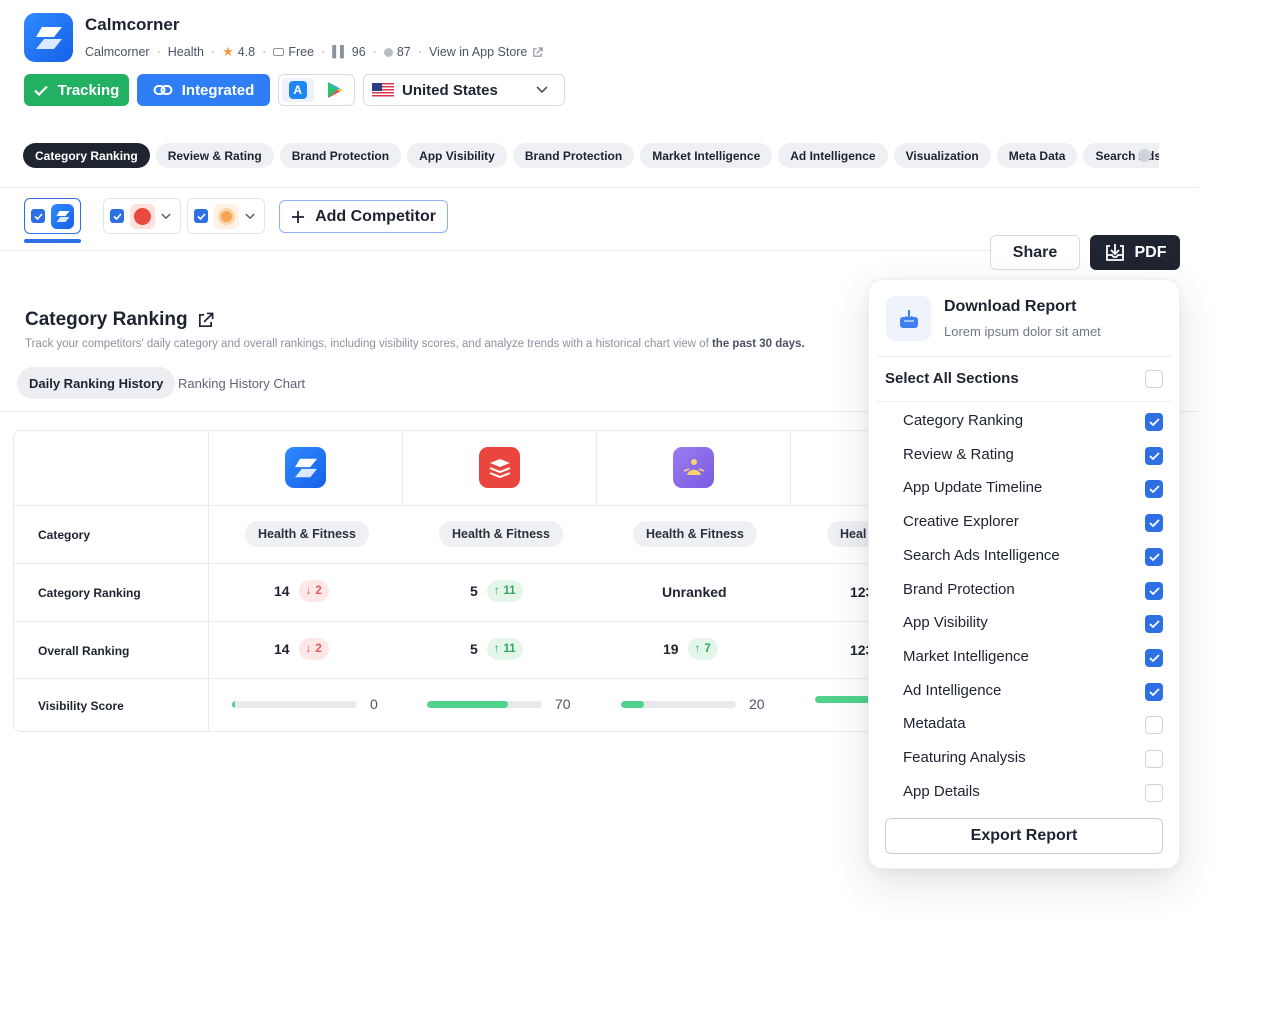 The height and width of the screenshot is (1015, 1280). What do you see at coordinates (308, 591) in the screenshot?
I see `arrow-down-icon: ↓` at bounding box center [308, 591].